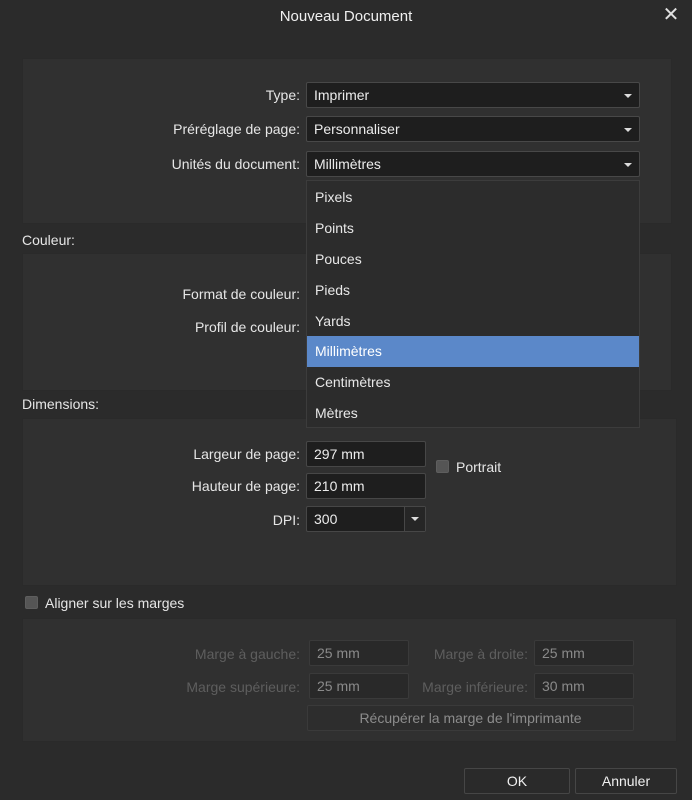 The image size is (692, 800). What do you see at coordinates (359, 653) in the screenshot?
I see `margin-left-input: 25 mm` at bounding box center [359, 653].